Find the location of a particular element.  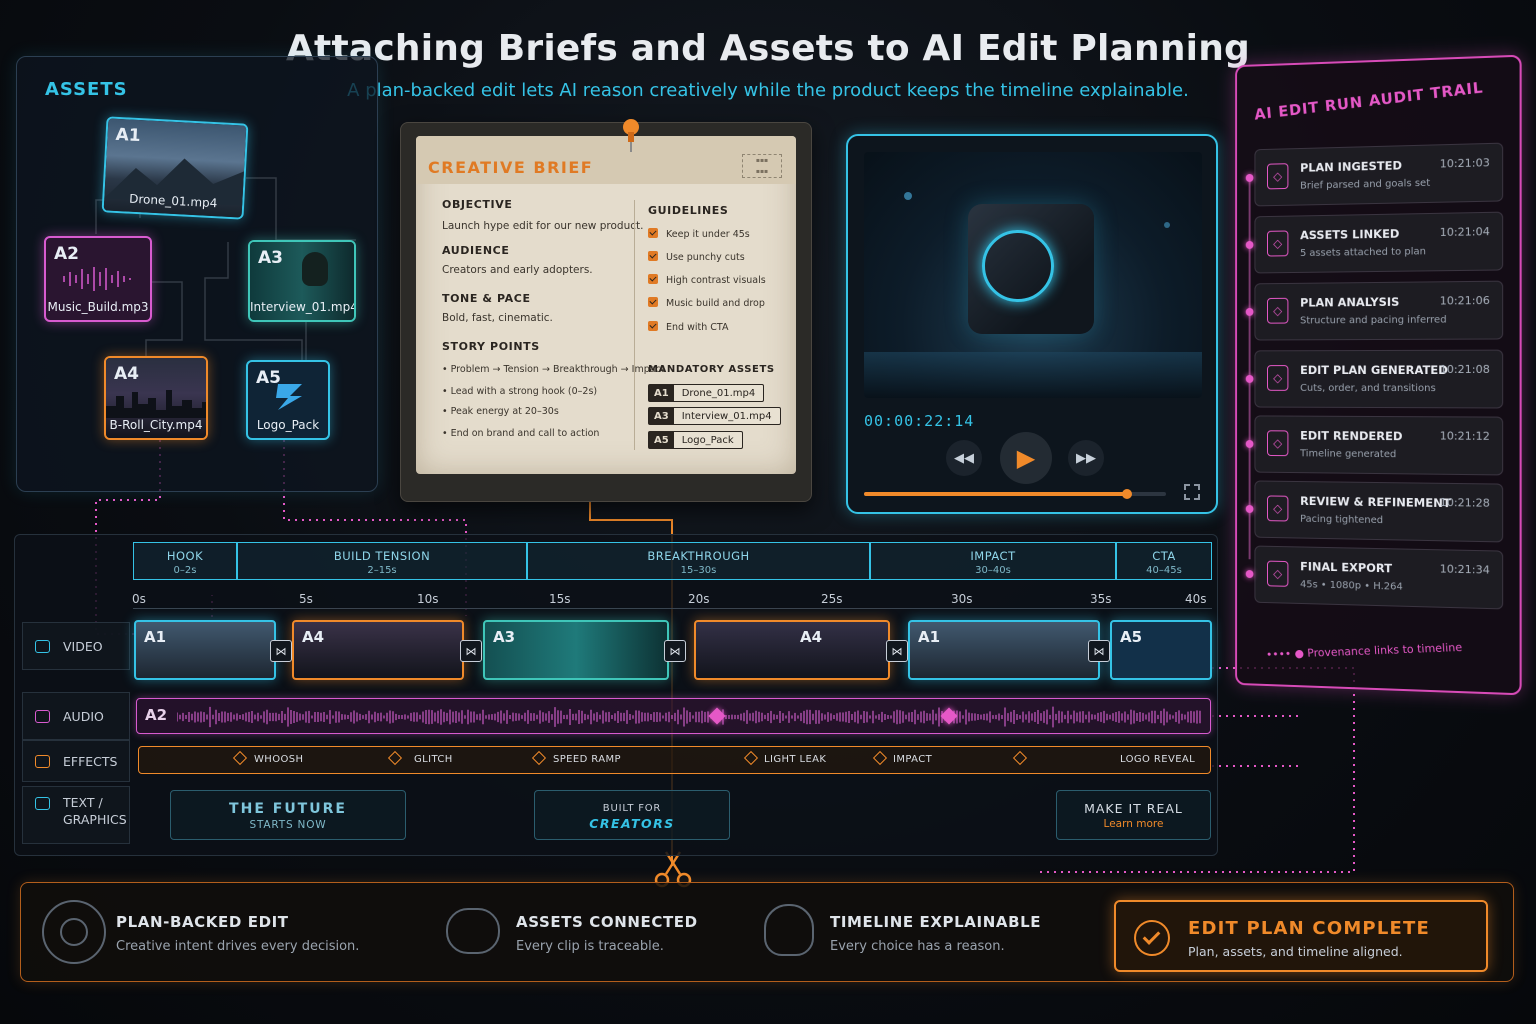

graphic-clip: BUILT FOR CREATORS is located at coordinates (632, 815).